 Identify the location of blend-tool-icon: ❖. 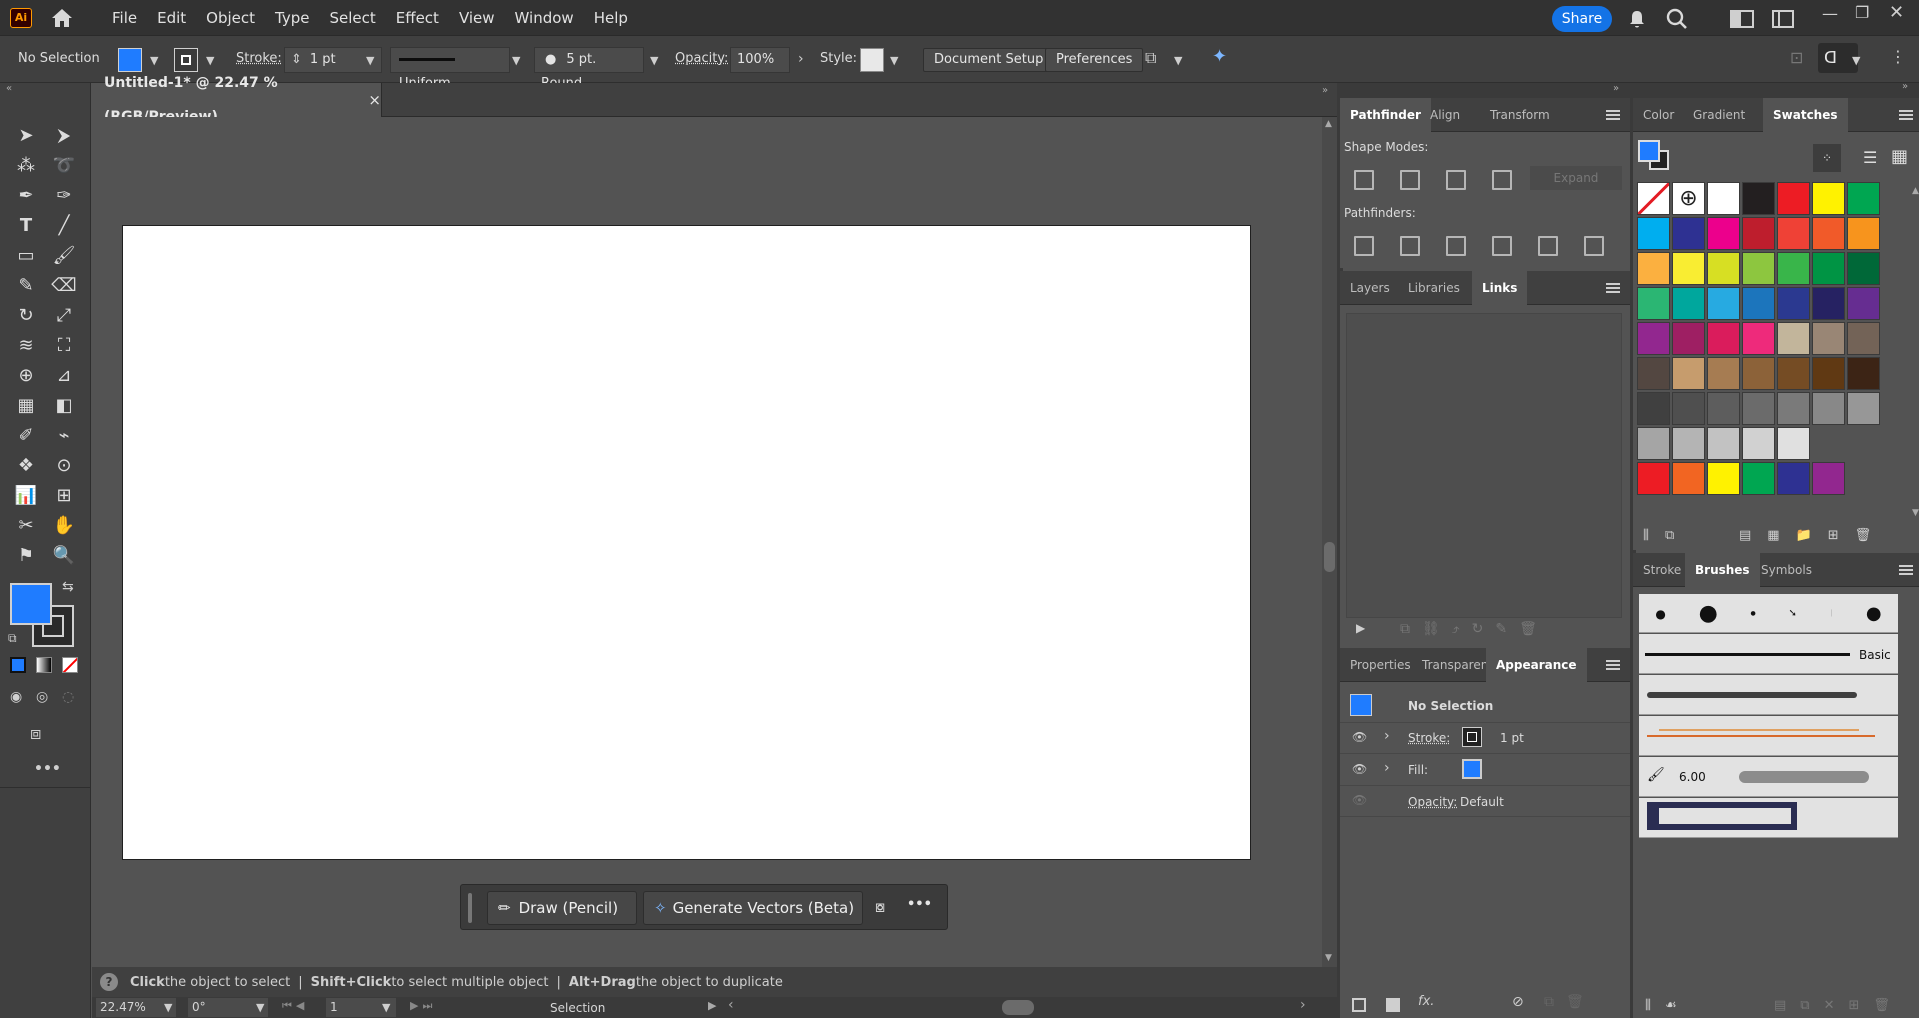
(26, 466).